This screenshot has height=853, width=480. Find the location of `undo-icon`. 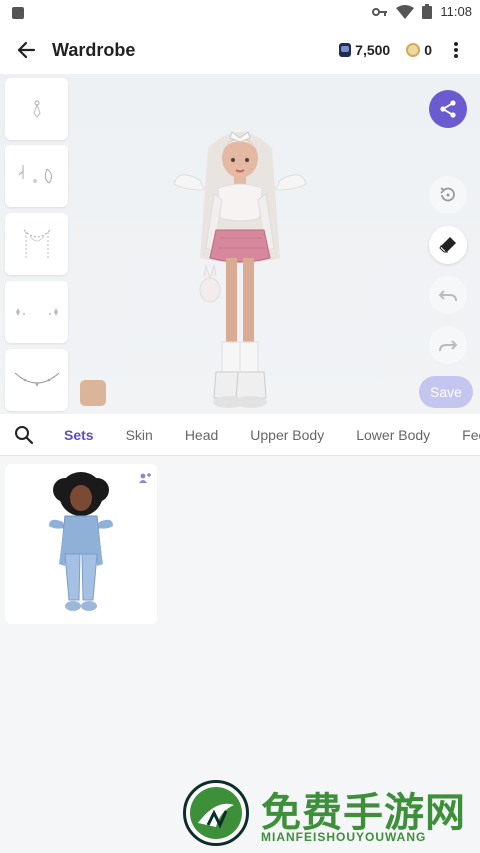

undo-icon is located at coordinates (447, 296).